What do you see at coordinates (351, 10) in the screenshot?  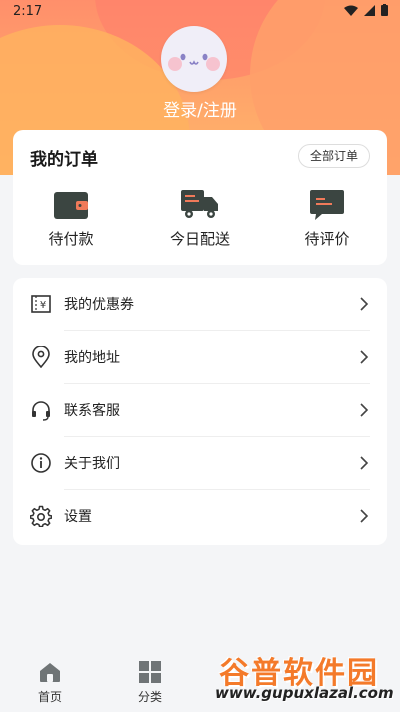 I see `wifi-icon` at bounding box center [351, 10].